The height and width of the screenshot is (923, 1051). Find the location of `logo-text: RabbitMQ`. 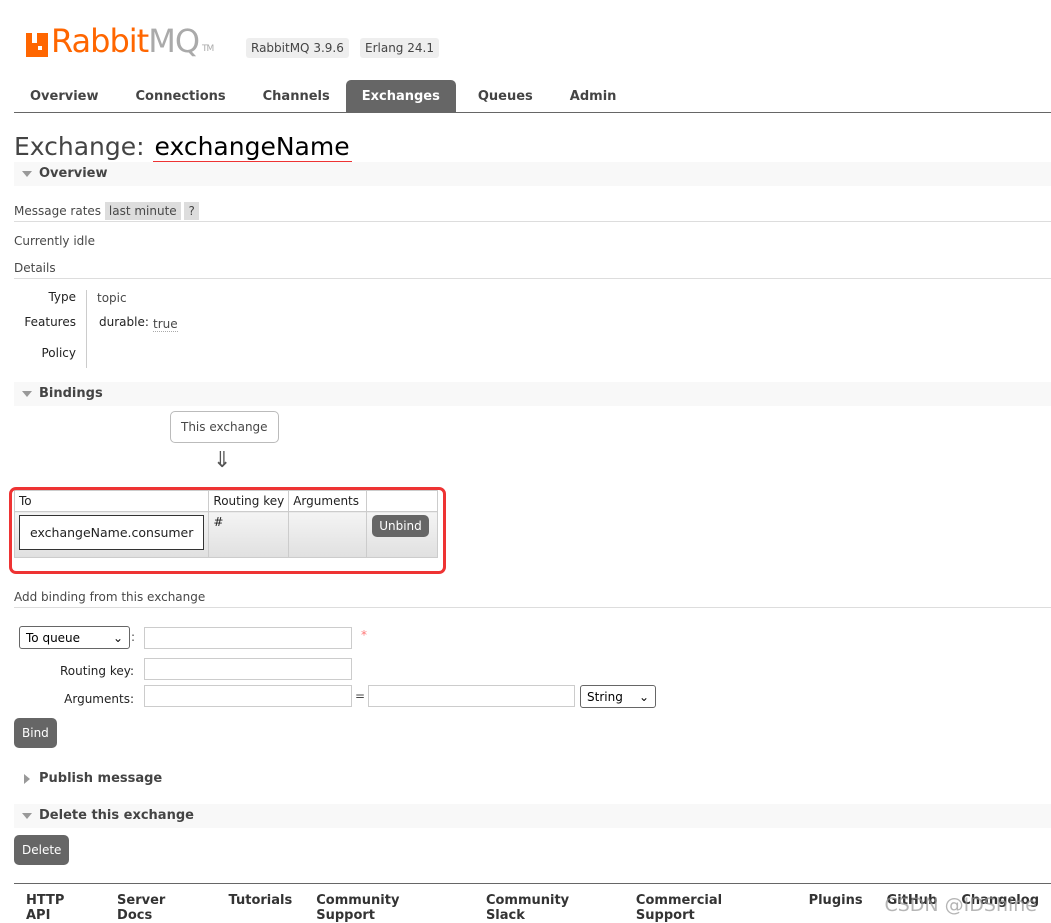

logo-text: RabbitMQ is located at coordinates (125, 41).